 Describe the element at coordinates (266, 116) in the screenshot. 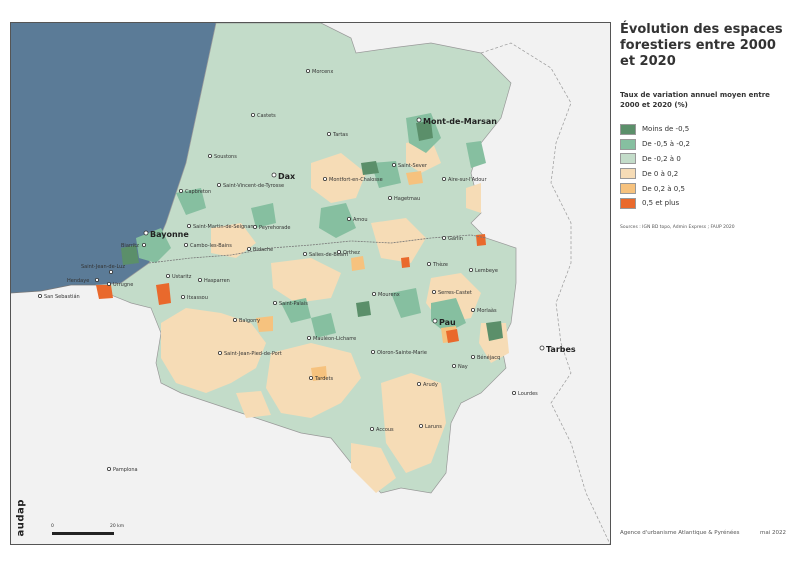

I see `city-label: Castets` at that location.